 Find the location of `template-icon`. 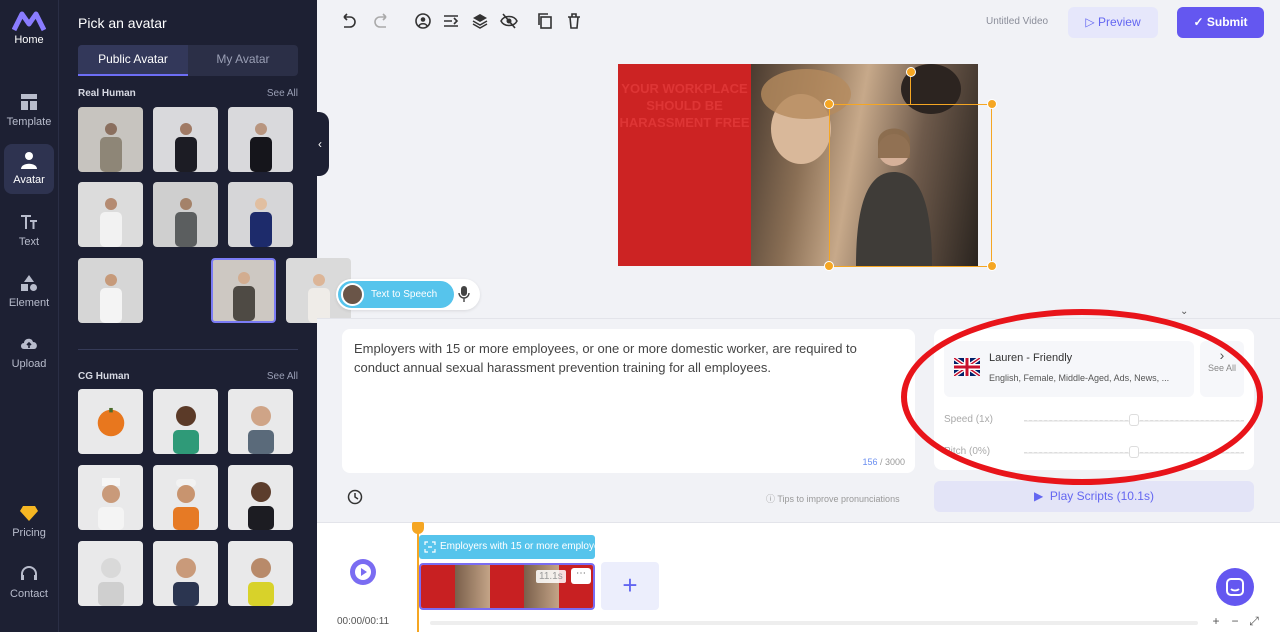

template-icon is located at coordinates (29, 102).